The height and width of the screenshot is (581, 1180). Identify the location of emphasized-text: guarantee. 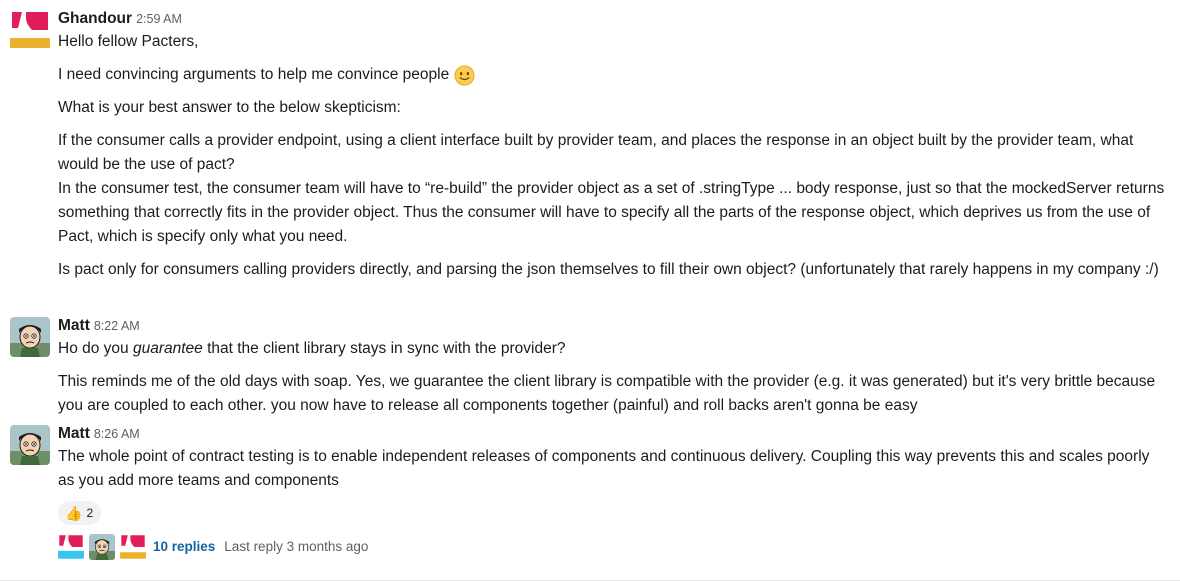
(167, 348).